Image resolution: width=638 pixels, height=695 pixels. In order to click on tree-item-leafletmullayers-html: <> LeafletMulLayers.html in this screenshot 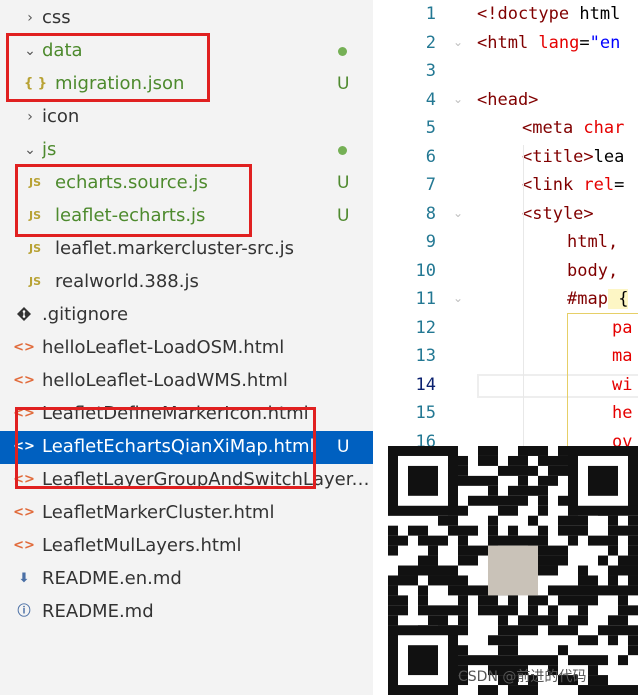, I will do `click(186, 546)`.